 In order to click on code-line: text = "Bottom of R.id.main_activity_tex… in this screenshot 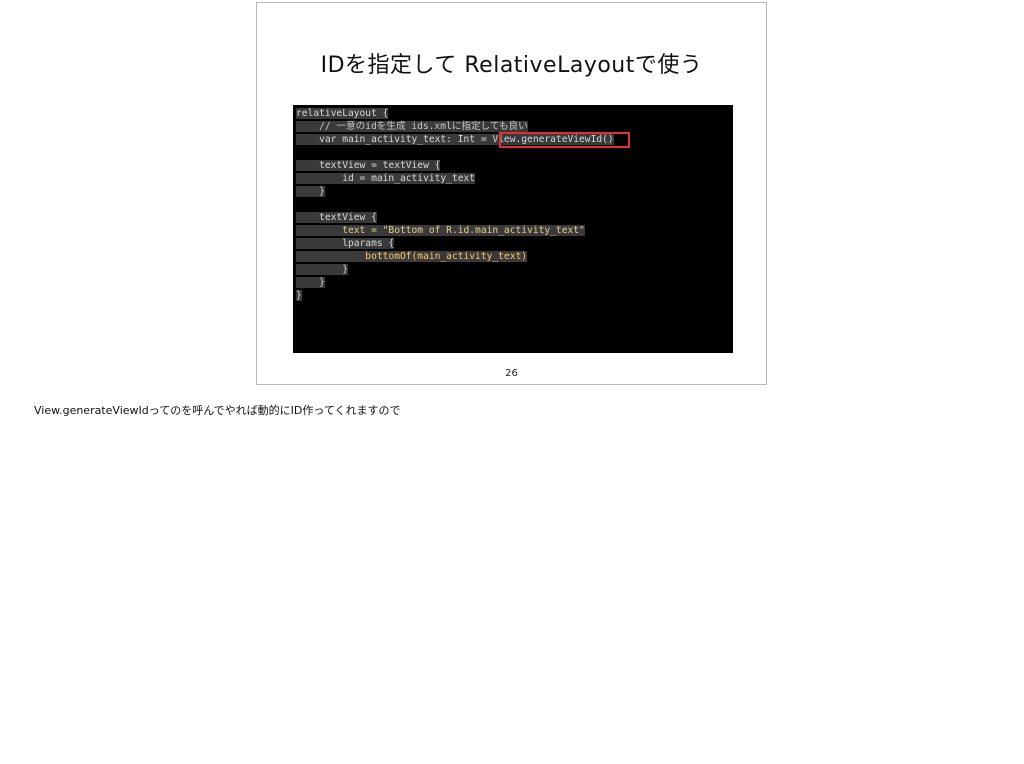, I will do `click(440, 230)`.